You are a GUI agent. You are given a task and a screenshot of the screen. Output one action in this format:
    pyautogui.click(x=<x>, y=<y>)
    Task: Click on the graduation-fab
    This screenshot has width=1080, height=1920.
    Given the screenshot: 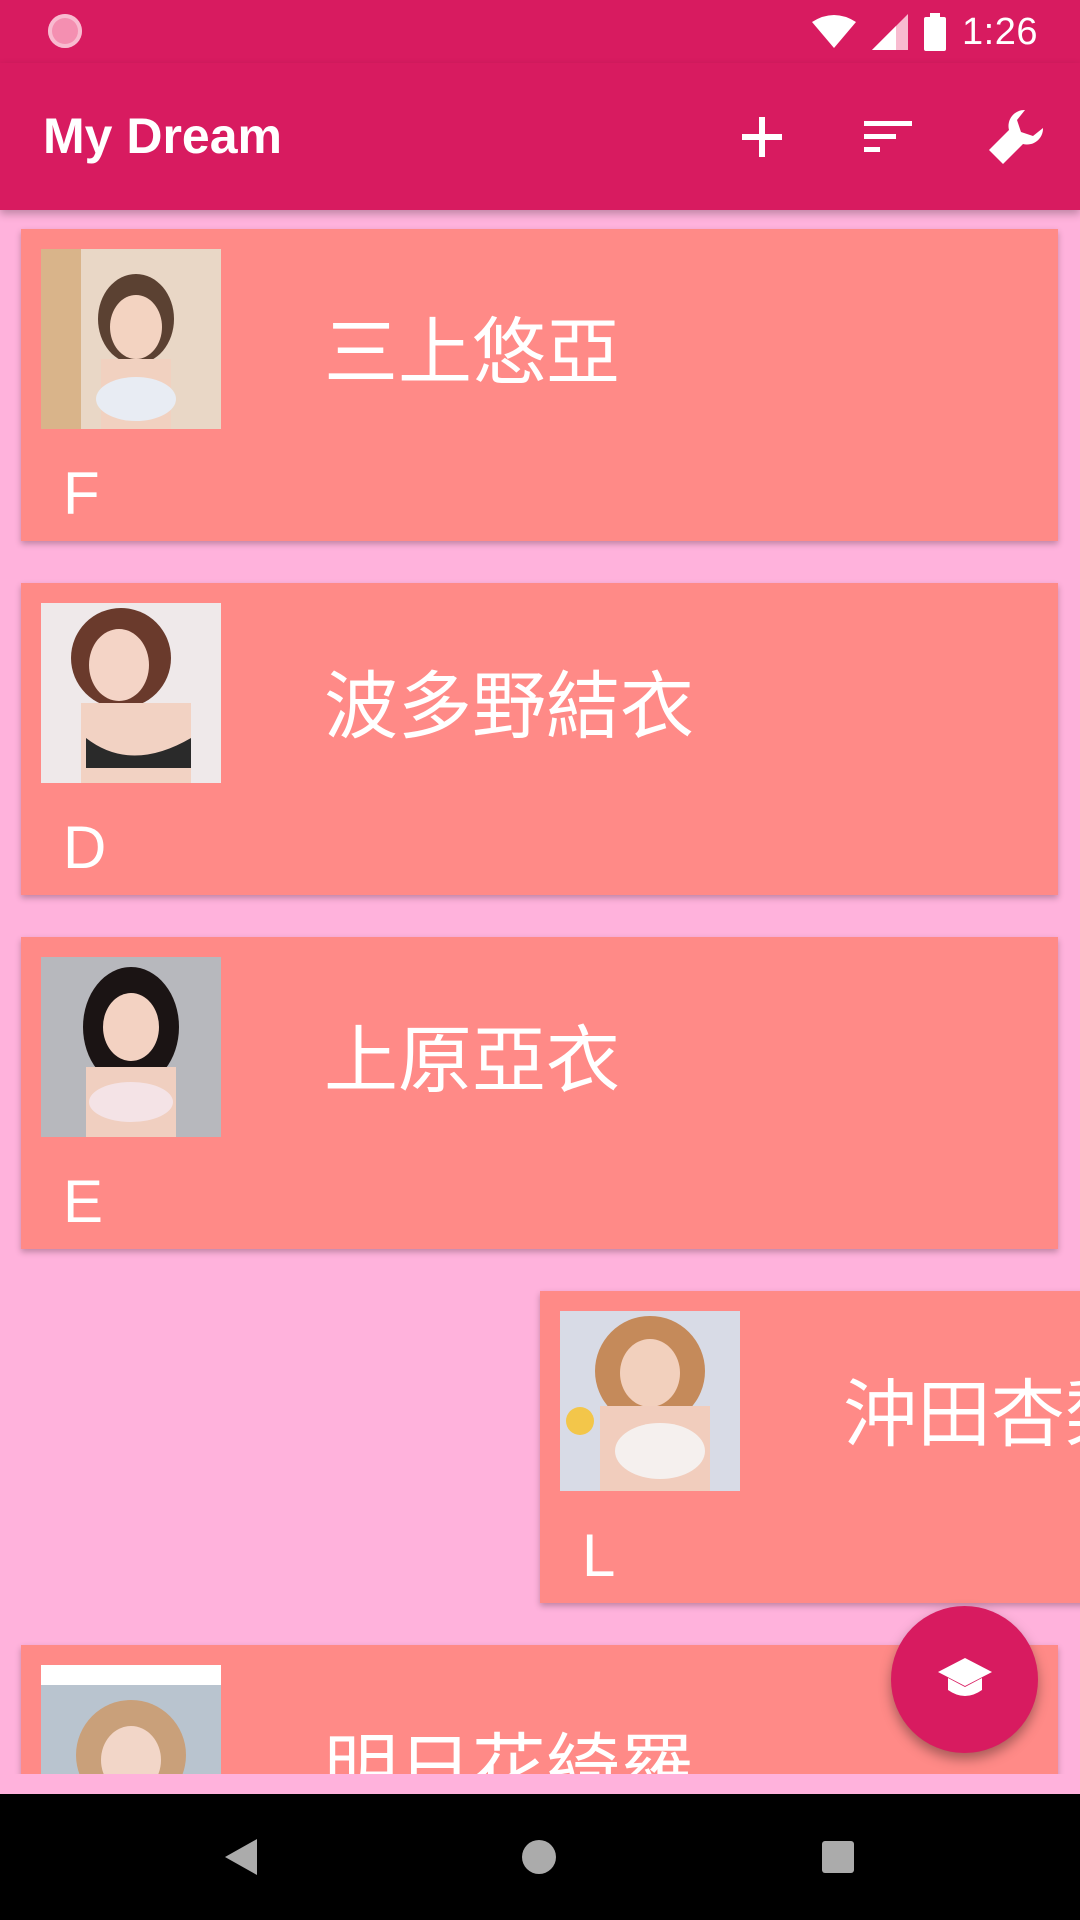 What is the action you would take?
    pyautogui.click(x=964, y=1679)
    